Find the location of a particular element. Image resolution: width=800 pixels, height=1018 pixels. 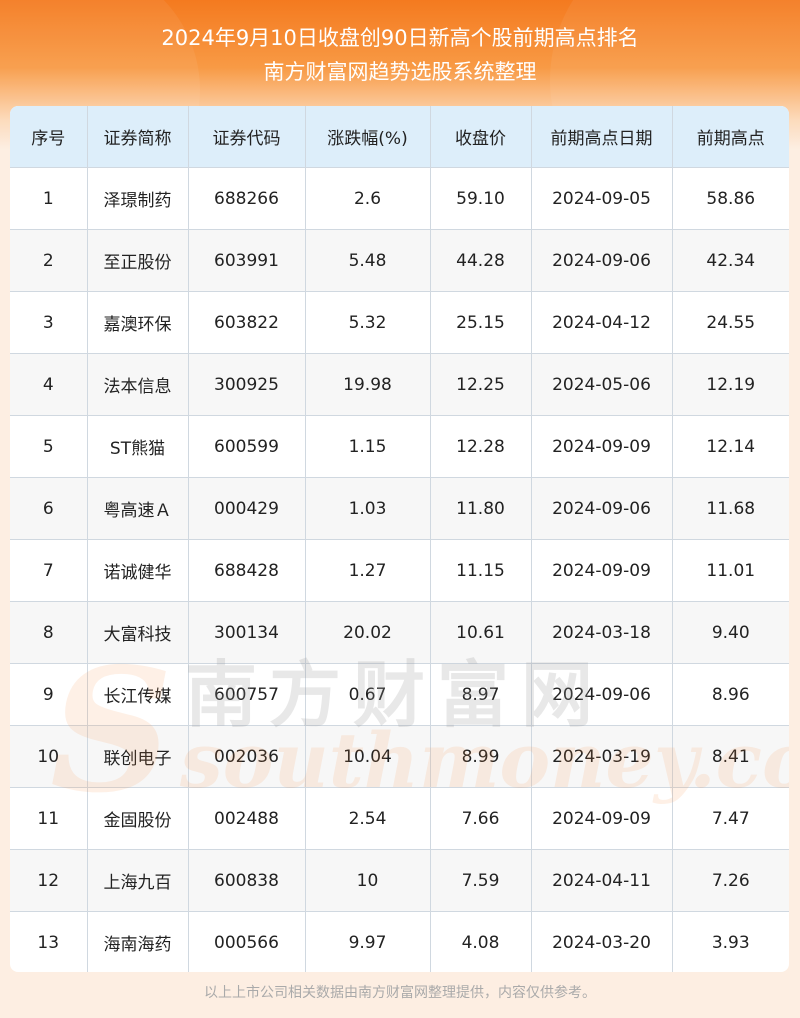

prior-high-cell: 24.55 is located at coordinates (730, 322).